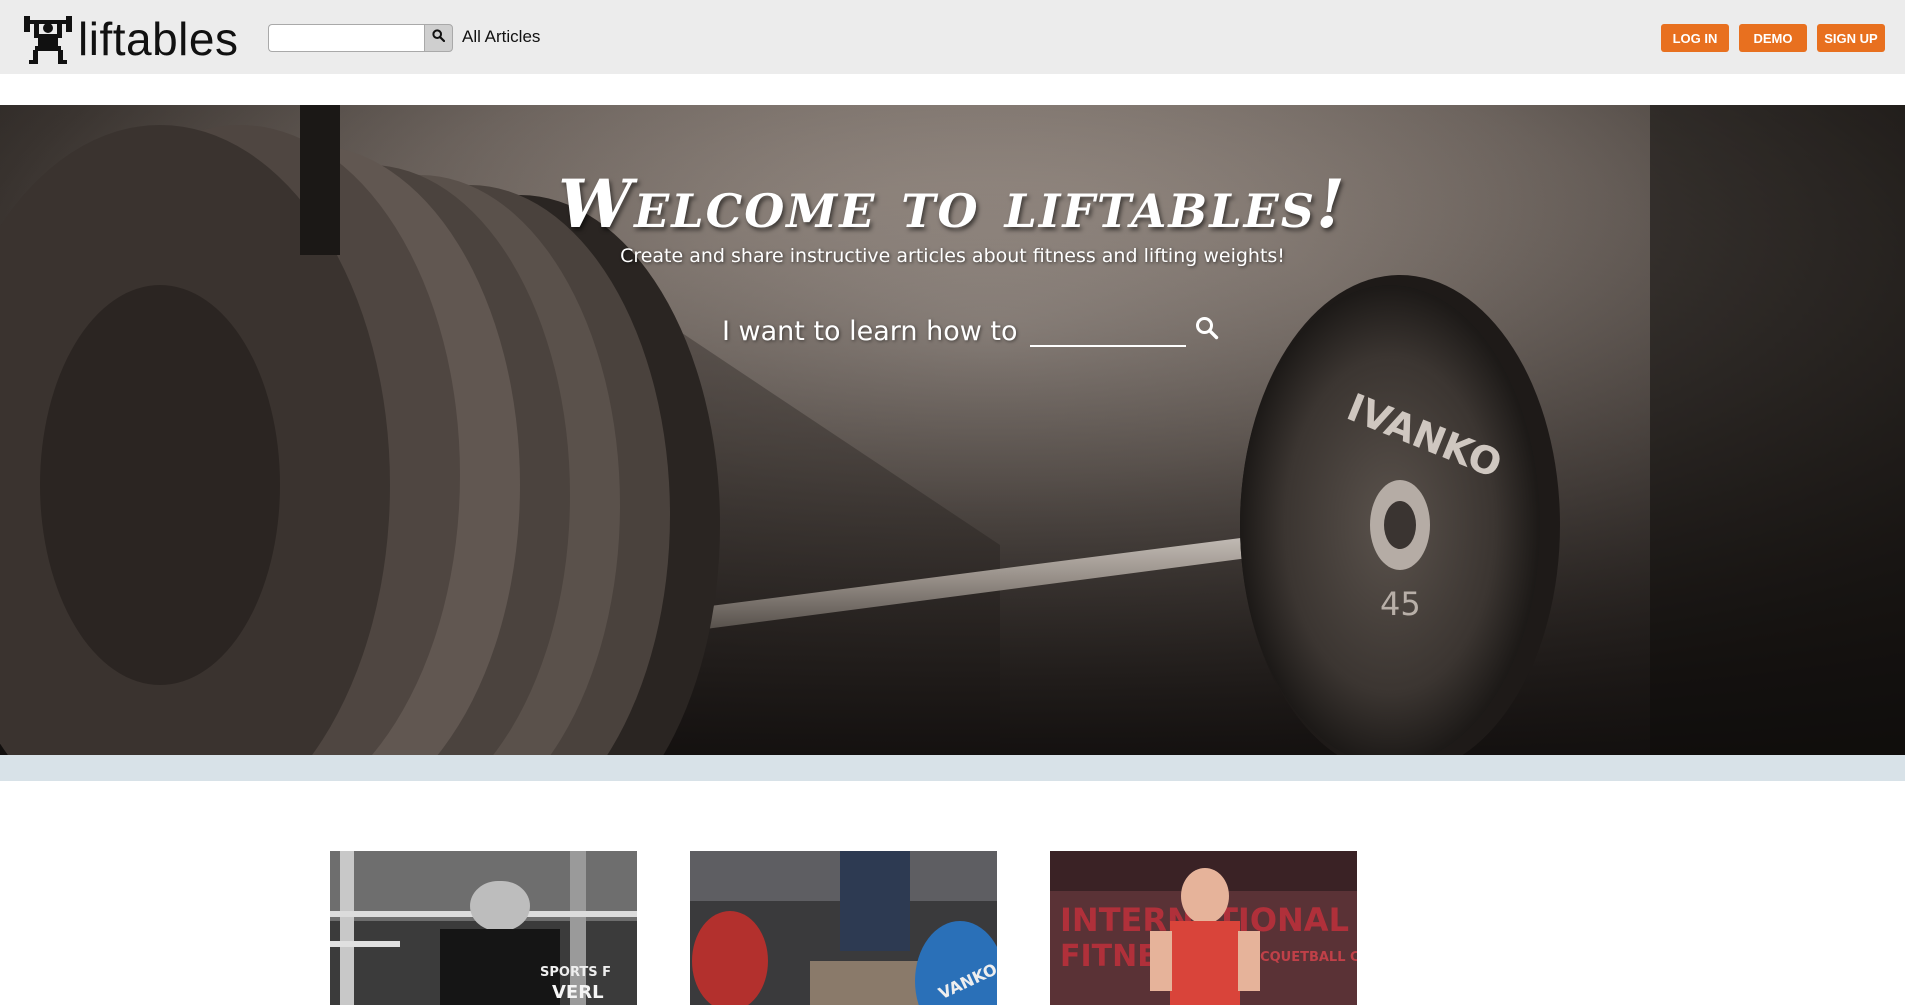 This screenshot has height=1005, width=1905. What do you see at coordinates (870, 331) in the screenshot?
I see `learn-label: I want to learn how to` at bounding box center [870, 331].